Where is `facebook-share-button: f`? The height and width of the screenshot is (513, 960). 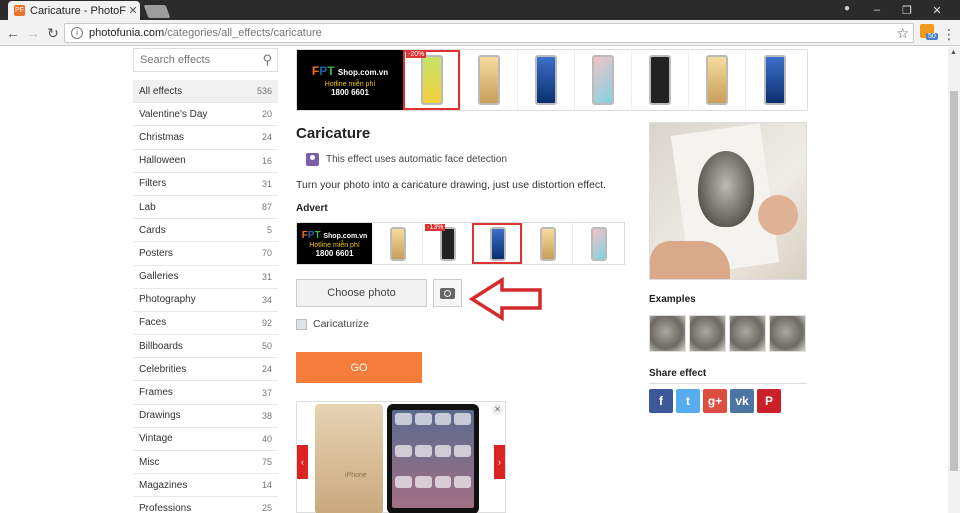 facebook-share-button: f is located at coordinates (661, 401).